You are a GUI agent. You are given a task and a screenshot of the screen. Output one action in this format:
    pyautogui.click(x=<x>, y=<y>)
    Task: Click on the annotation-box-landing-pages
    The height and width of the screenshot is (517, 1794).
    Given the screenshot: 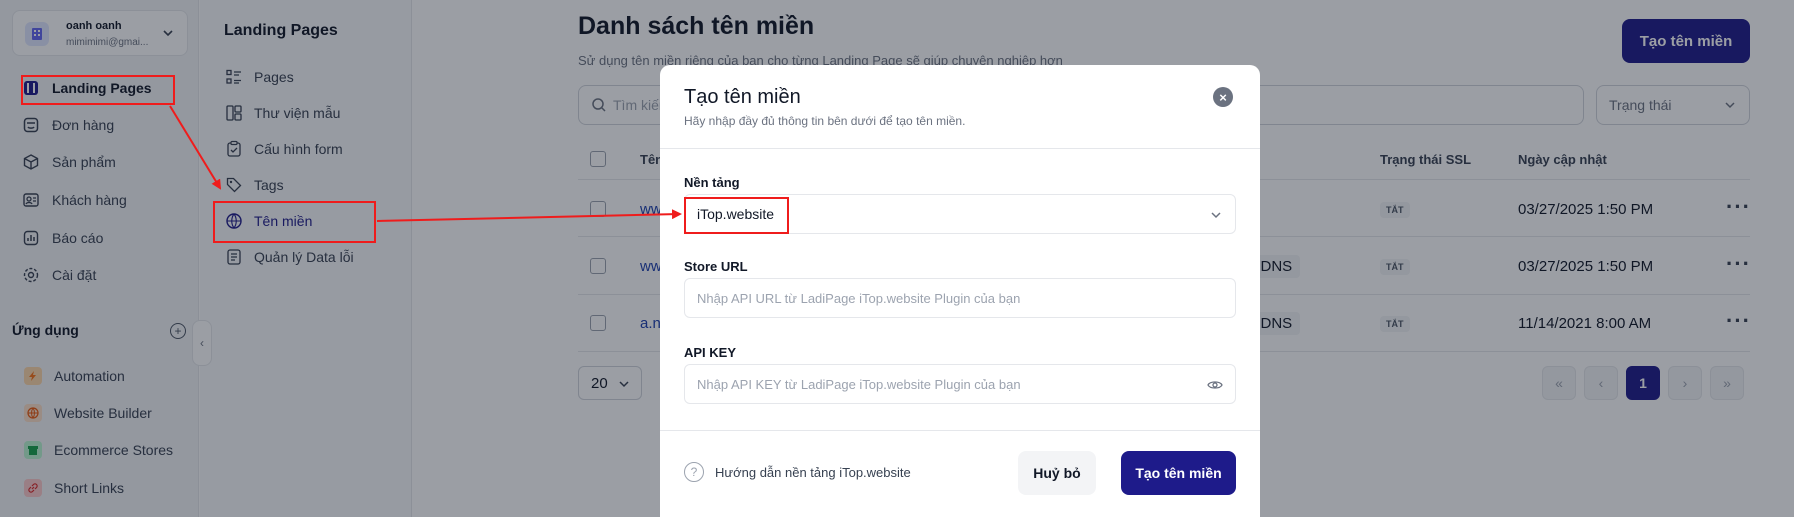 What is the action you would take?
    pyautogui.click(x=98, y=90)
    